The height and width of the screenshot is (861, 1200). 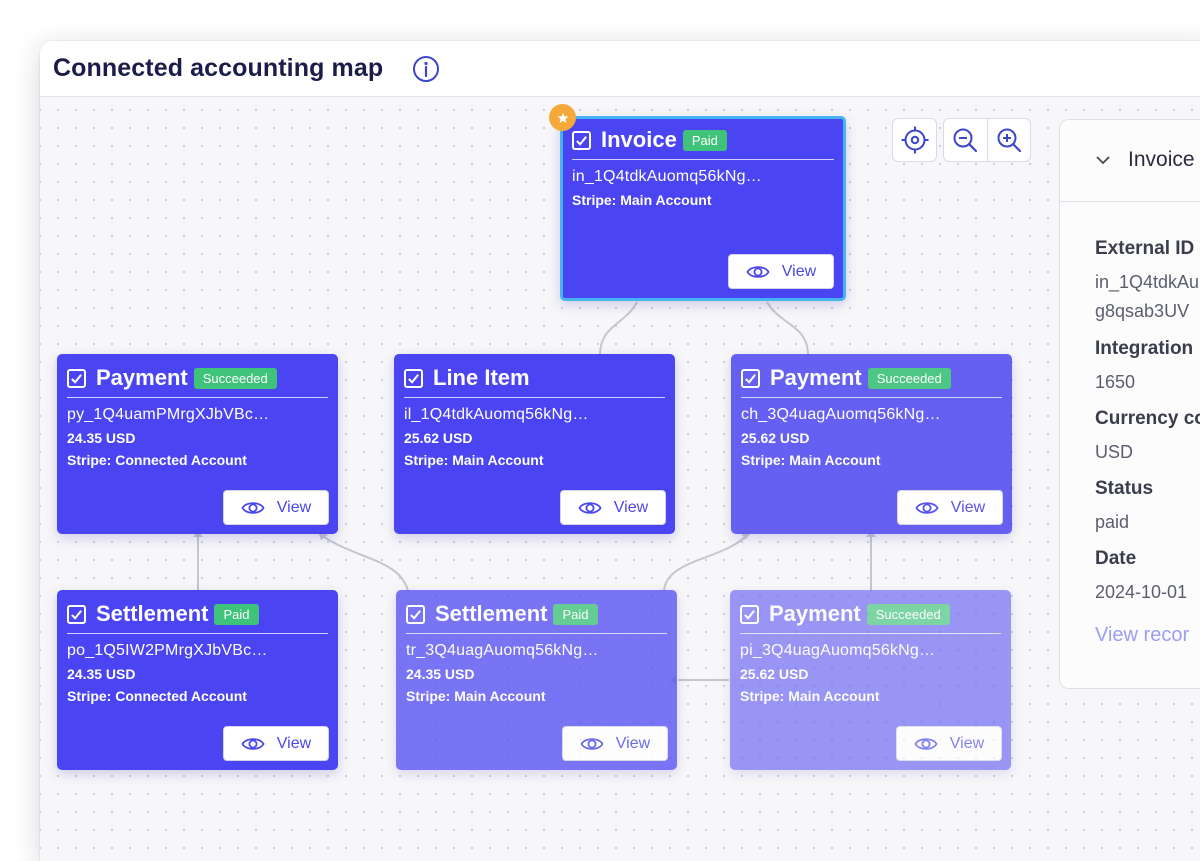 I want to click on recenter-control, so click(x=914, y=140).